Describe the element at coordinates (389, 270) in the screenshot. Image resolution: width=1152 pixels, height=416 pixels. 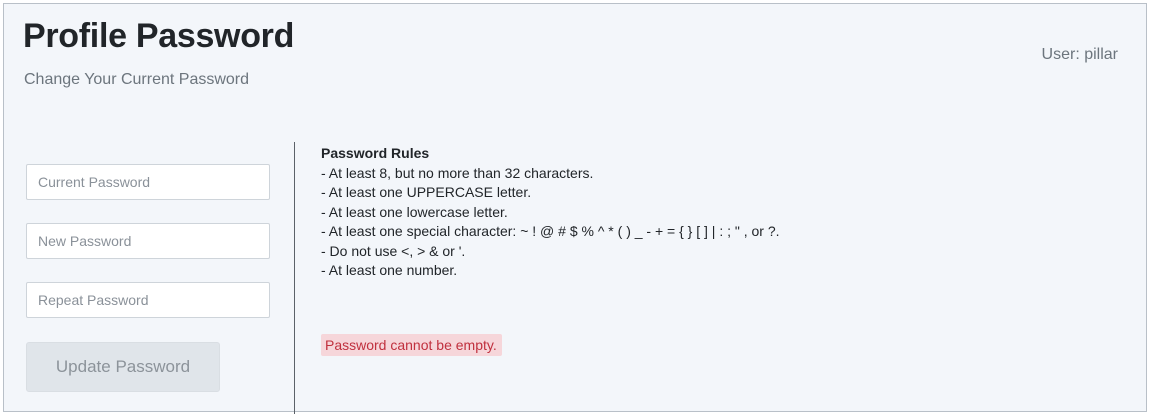
I see `rule-item: - At least one number.` at that location.